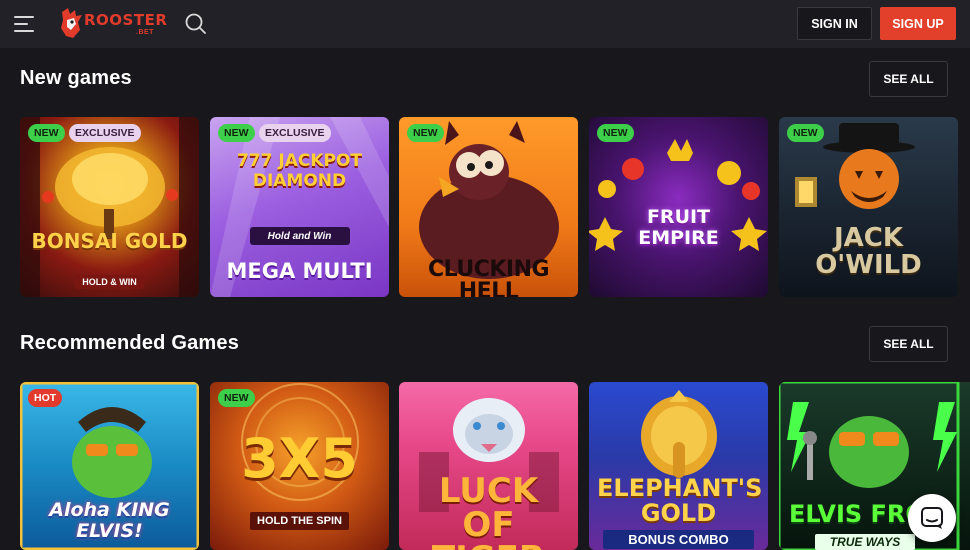 The height and width of the screenshot is (550, 970). What do you see at coordinates (299, 171) in the screenshot?
I see `game-title: 777 JACKPOT DIAMOND` at bounding box center [299, 171].